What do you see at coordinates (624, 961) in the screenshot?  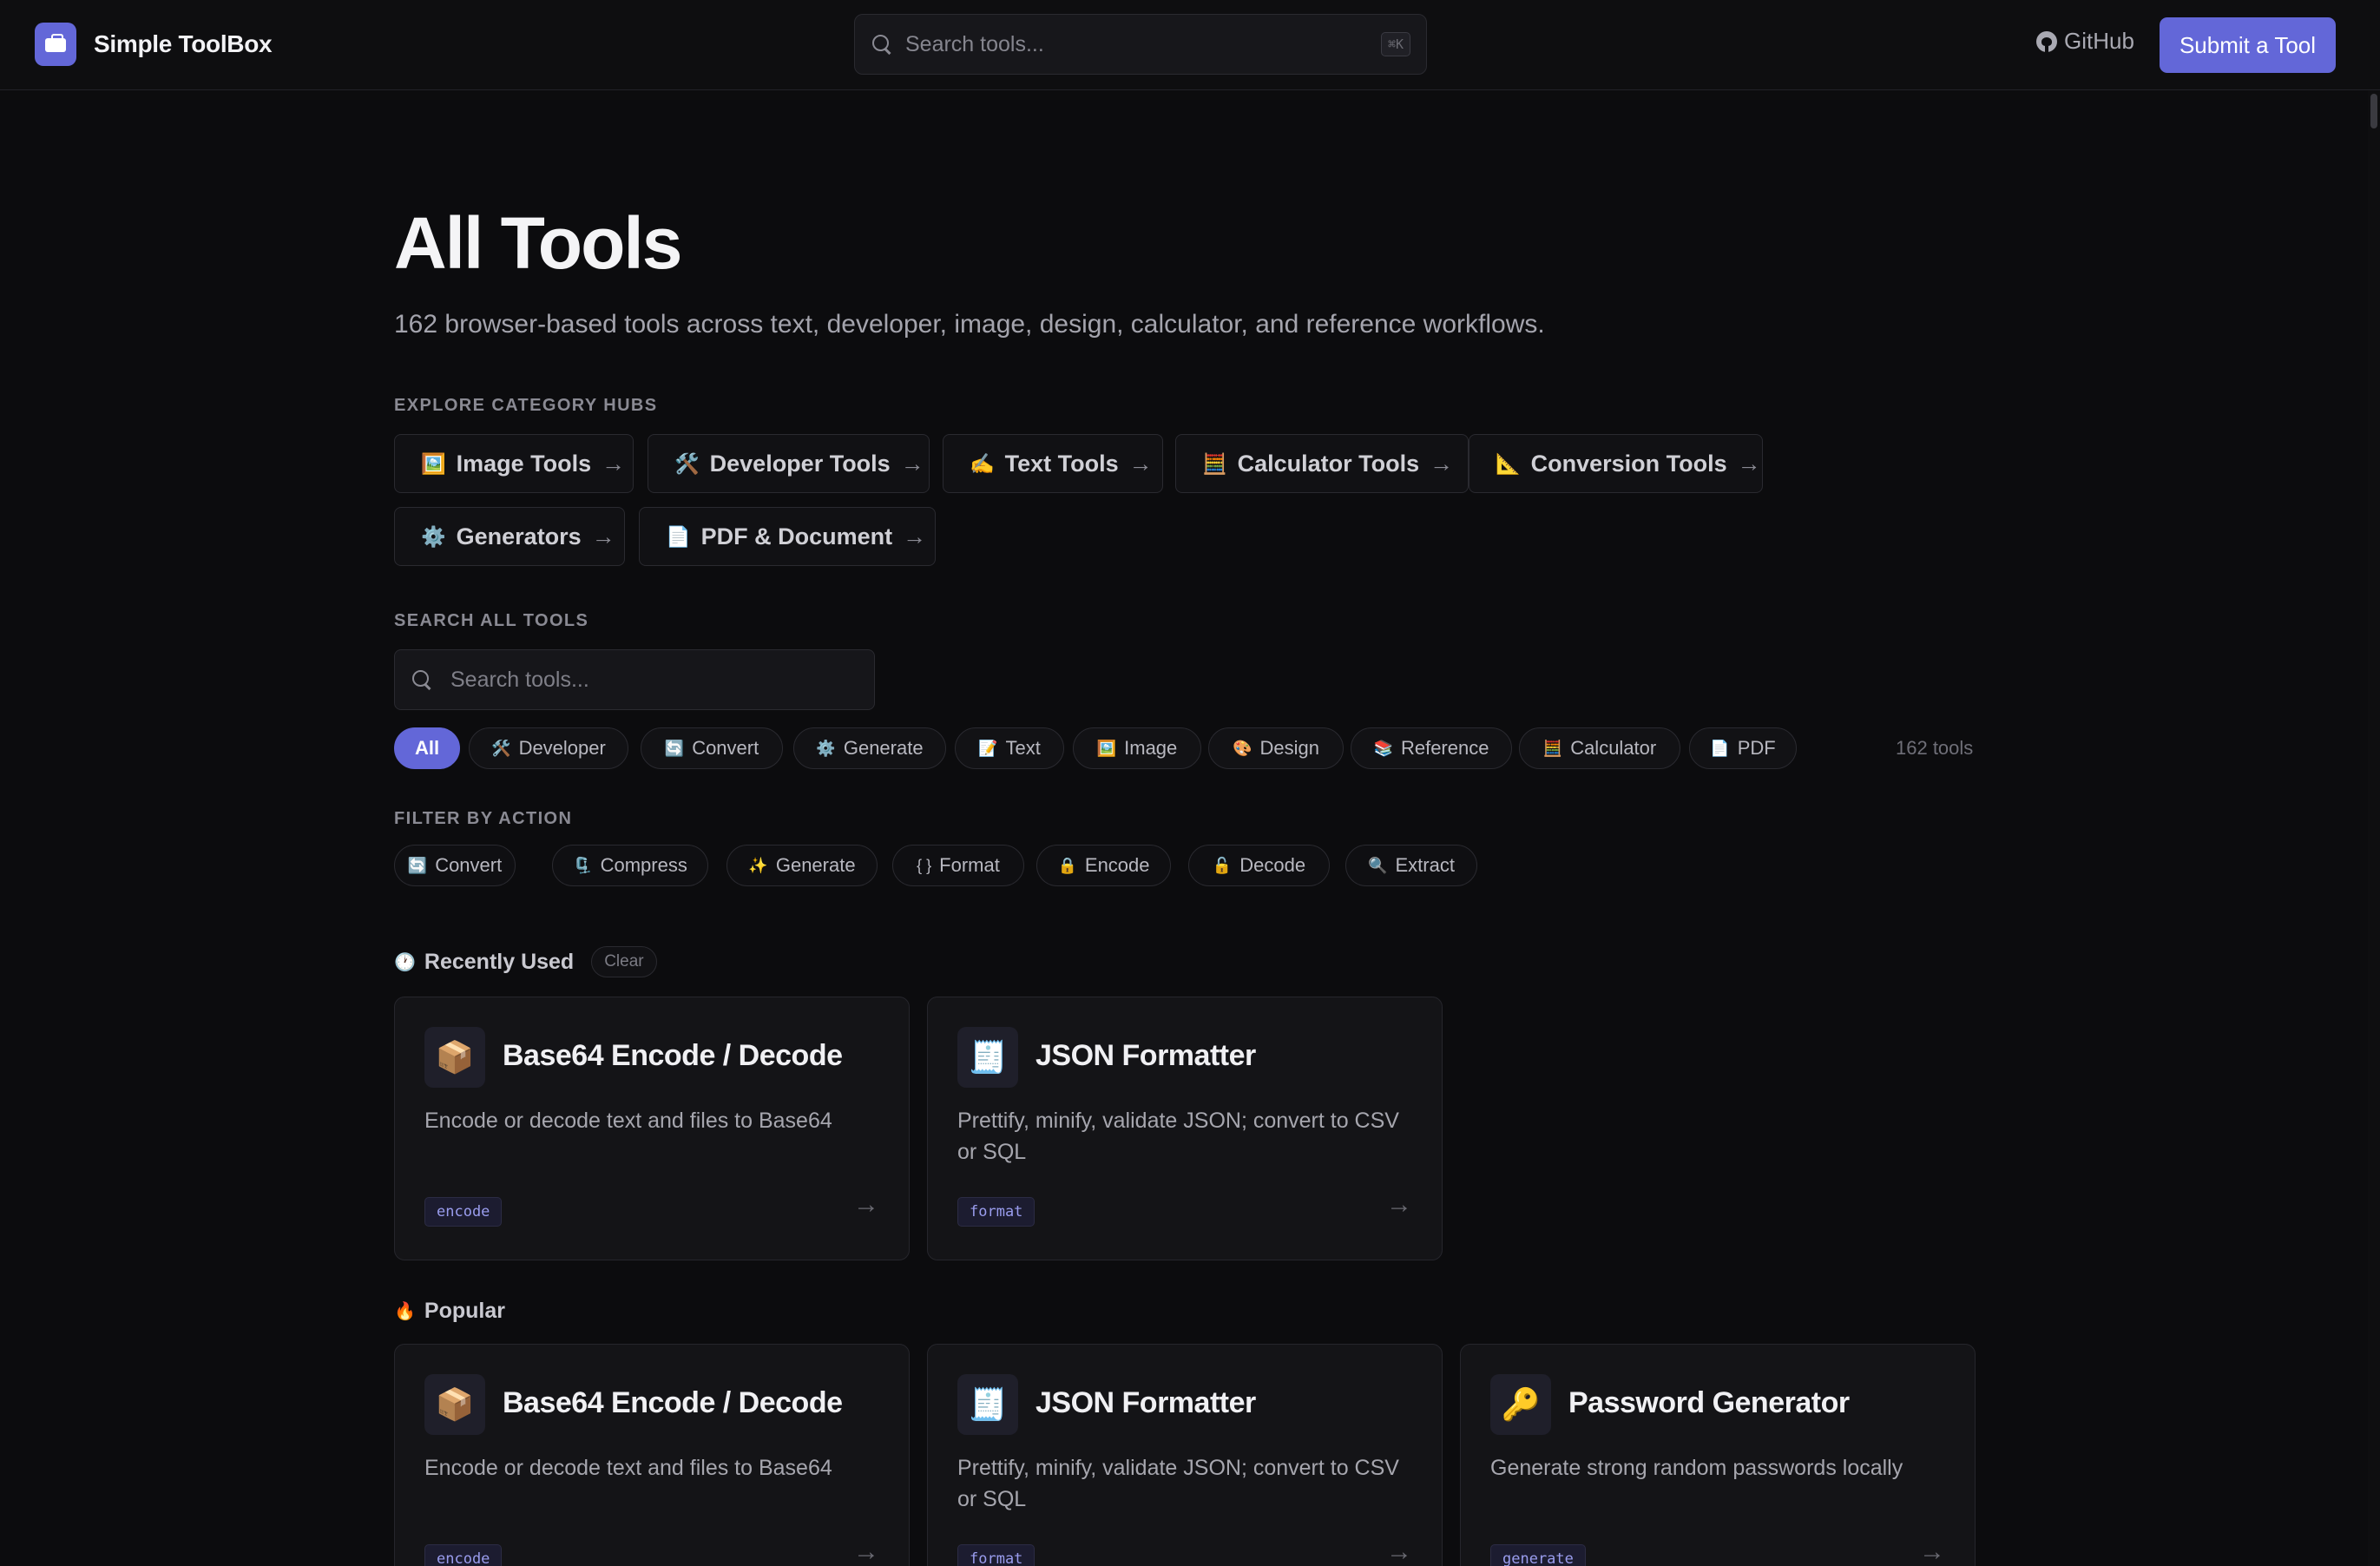 I see `clear-recent-button: Clear` at bounding box center [624, 961].